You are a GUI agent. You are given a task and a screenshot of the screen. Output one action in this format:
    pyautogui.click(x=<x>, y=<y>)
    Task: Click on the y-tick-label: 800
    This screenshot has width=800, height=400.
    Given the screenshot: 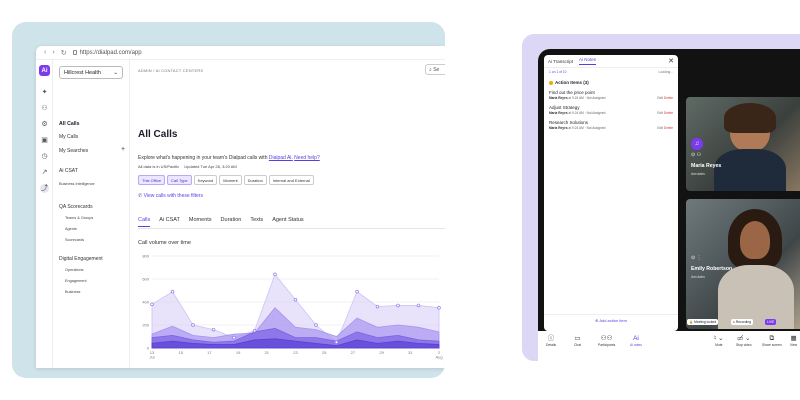 What is the action you would take?
    pyautogui.click(x=145, y=256)
    